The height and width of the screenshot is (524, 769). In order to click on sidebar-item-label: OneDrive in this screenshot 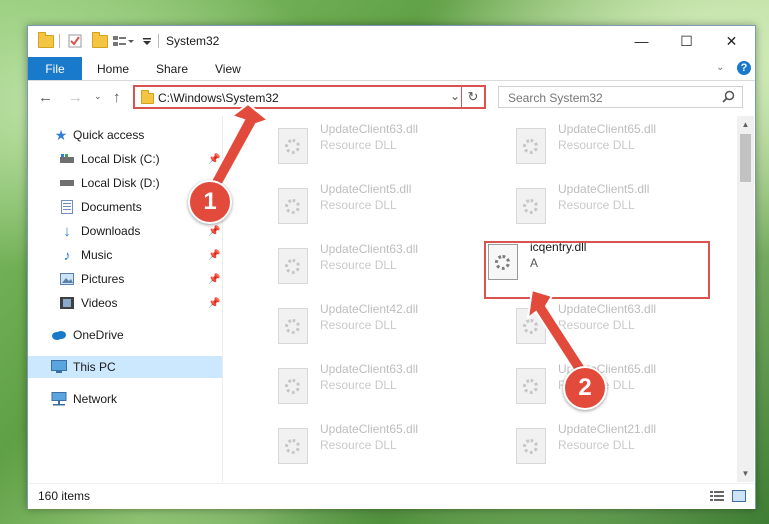, I will do `click(98, 335)`.